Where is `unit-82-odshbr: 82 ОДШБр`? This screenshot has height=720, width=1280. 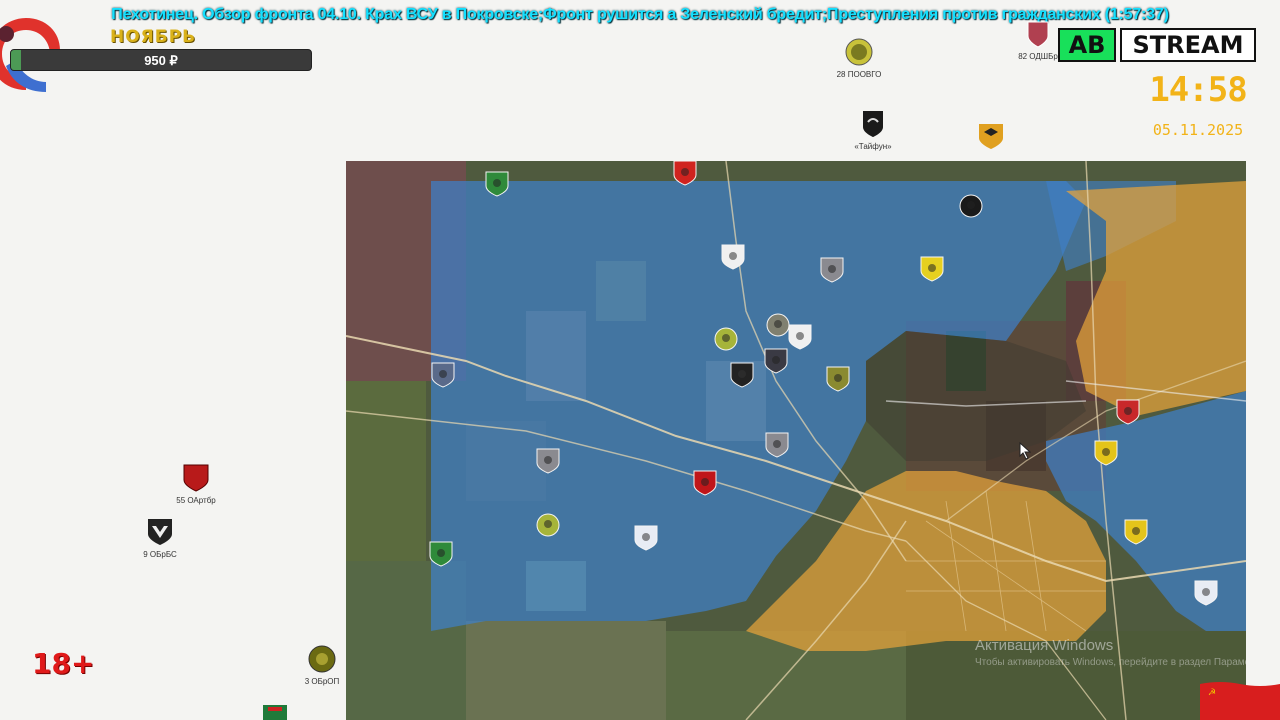
unit-82-odshbr: 82 ОДШБр is located at coordinates (1038, 40).